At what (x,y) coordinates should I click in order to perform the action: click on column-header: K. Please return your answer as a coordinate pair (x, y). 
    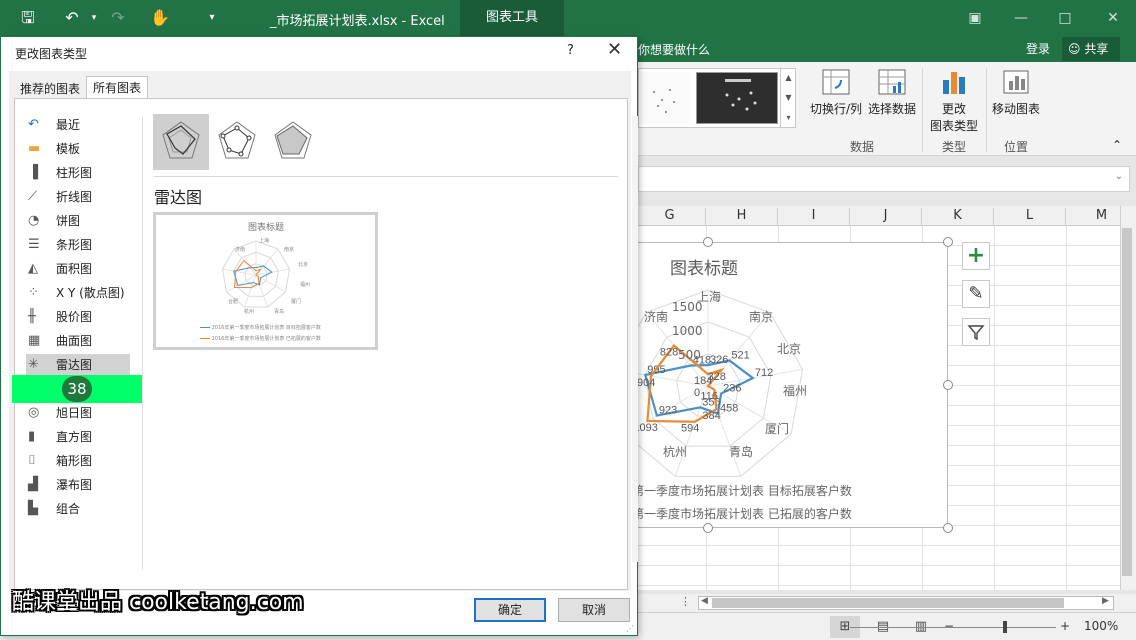
    Looking at the image, I should click on (958, 217).